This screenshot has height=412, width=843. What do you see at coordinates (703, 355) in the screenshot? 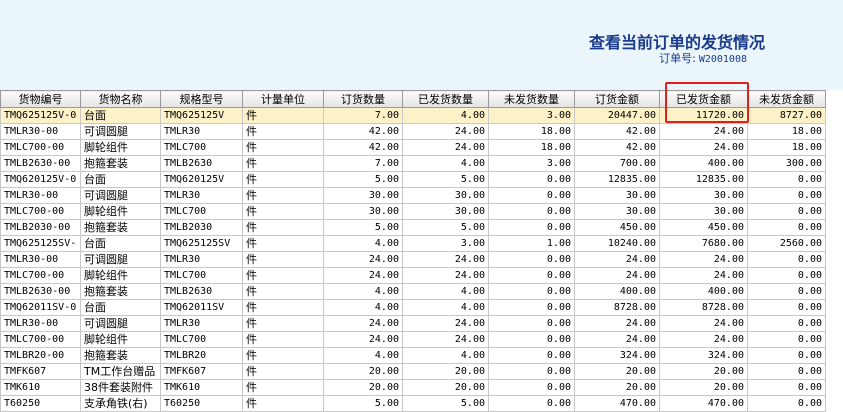
I see `shipped-amount-cell: 324.00` at bounding box center [703, 355].